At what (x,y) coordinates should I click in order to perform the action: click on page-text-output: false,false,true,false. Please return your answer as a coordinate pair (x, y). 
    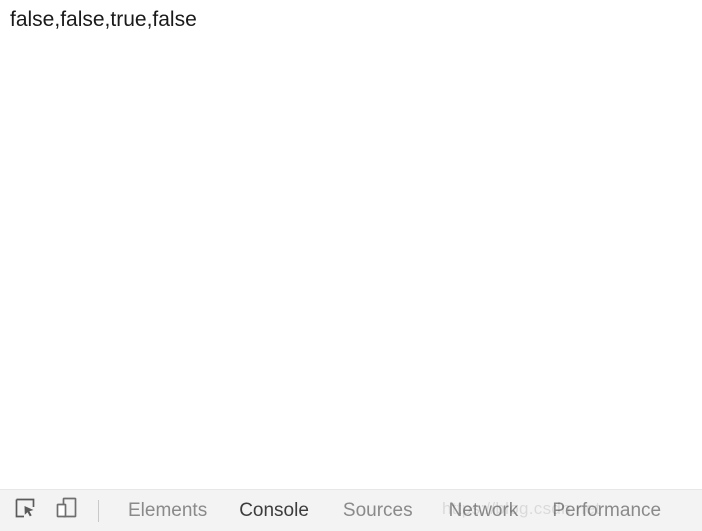
    Looking at the image, I should click on (103, 19).